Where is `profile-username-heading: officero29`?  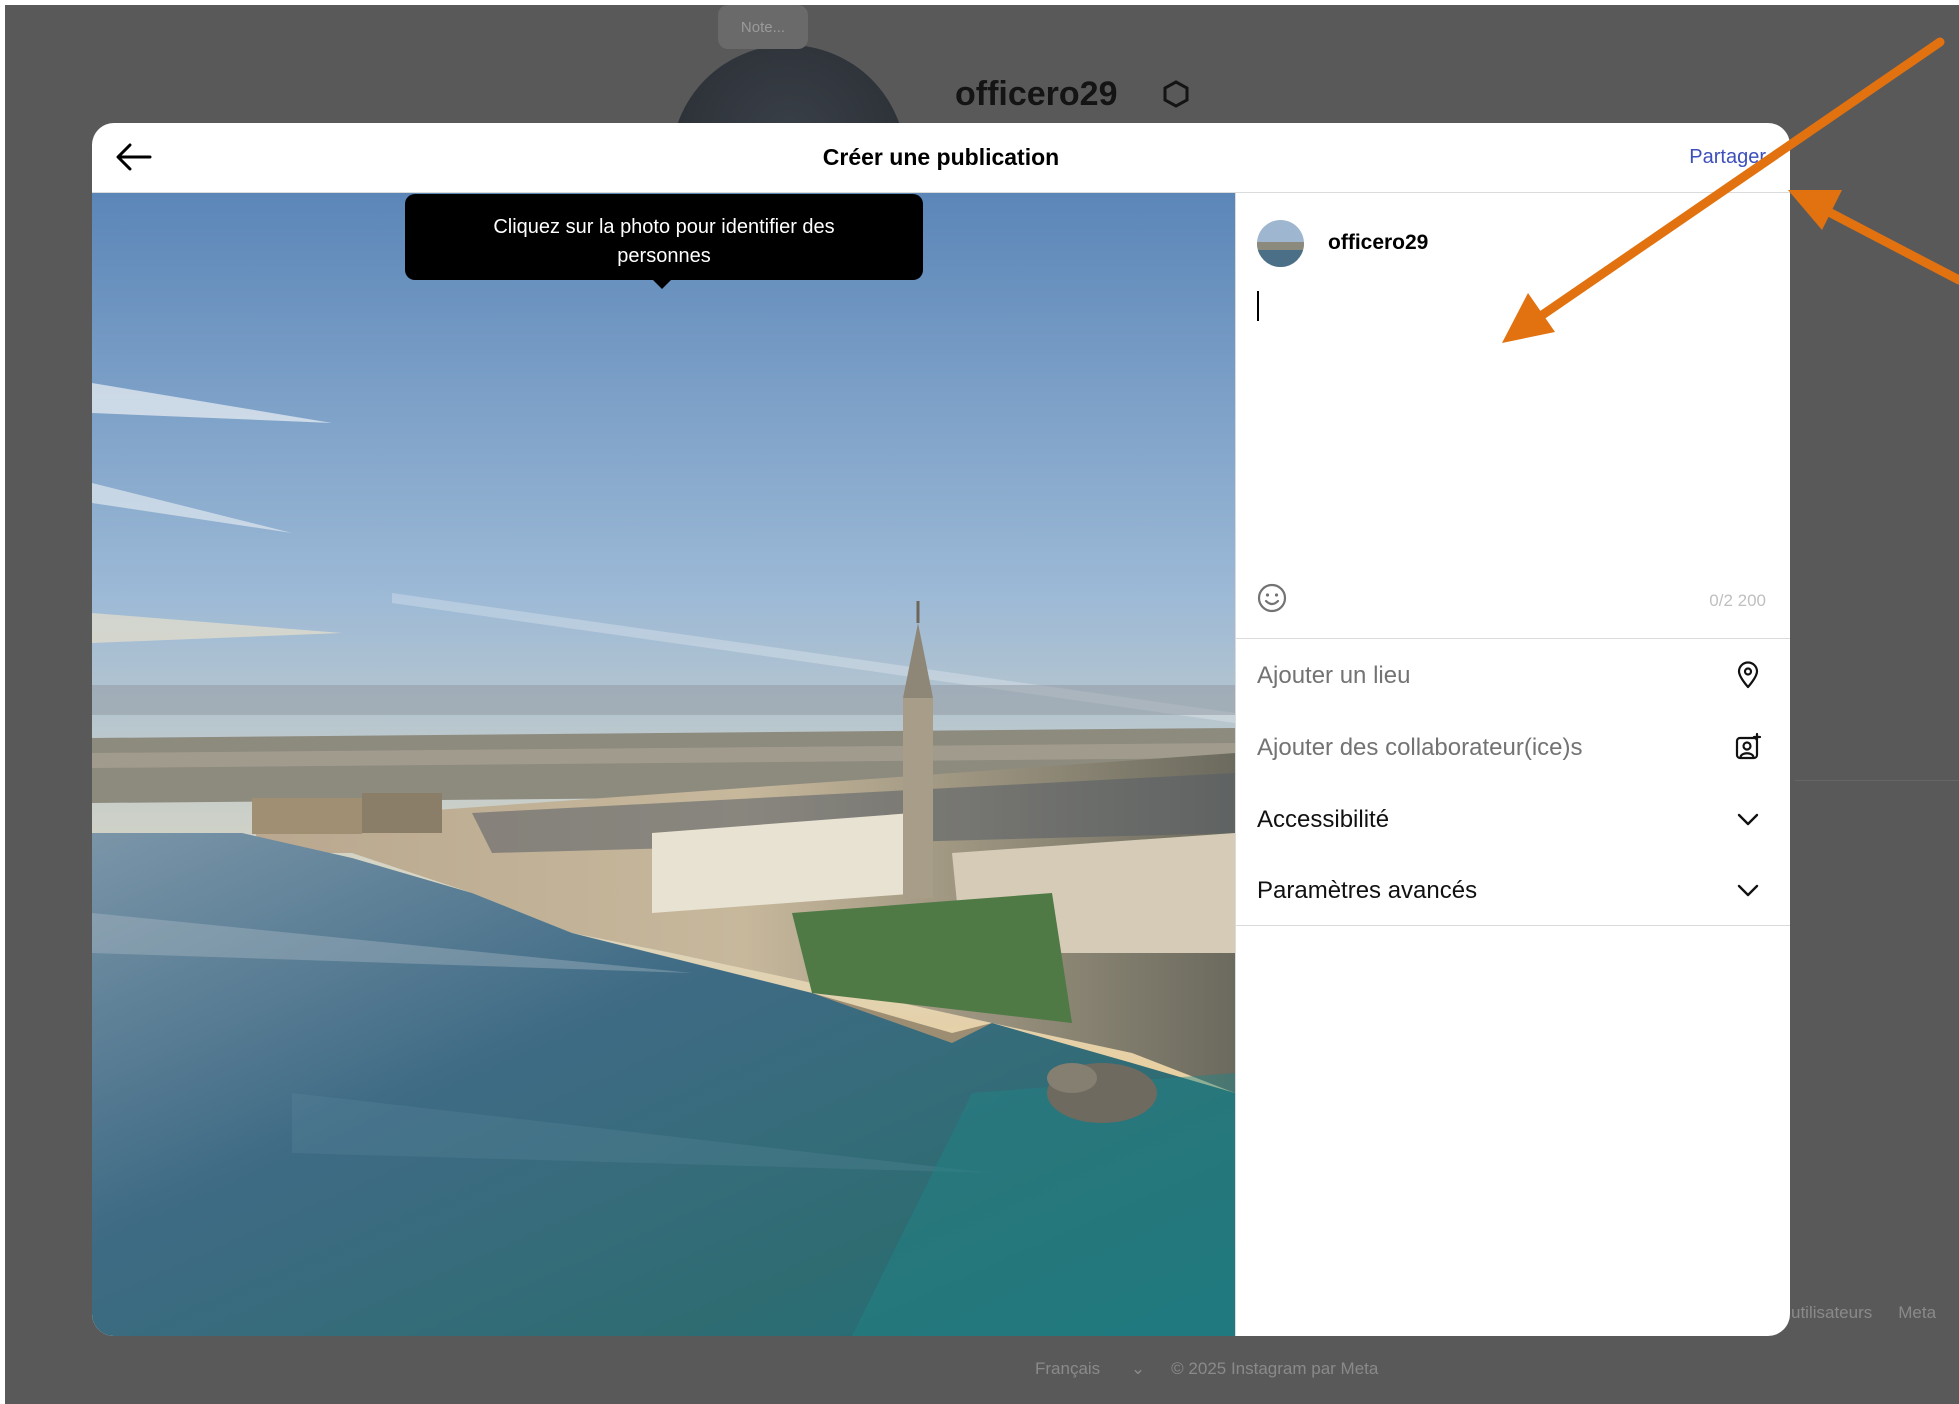 profile-username-heading: officero29 is located at coordinates (1036, 94).